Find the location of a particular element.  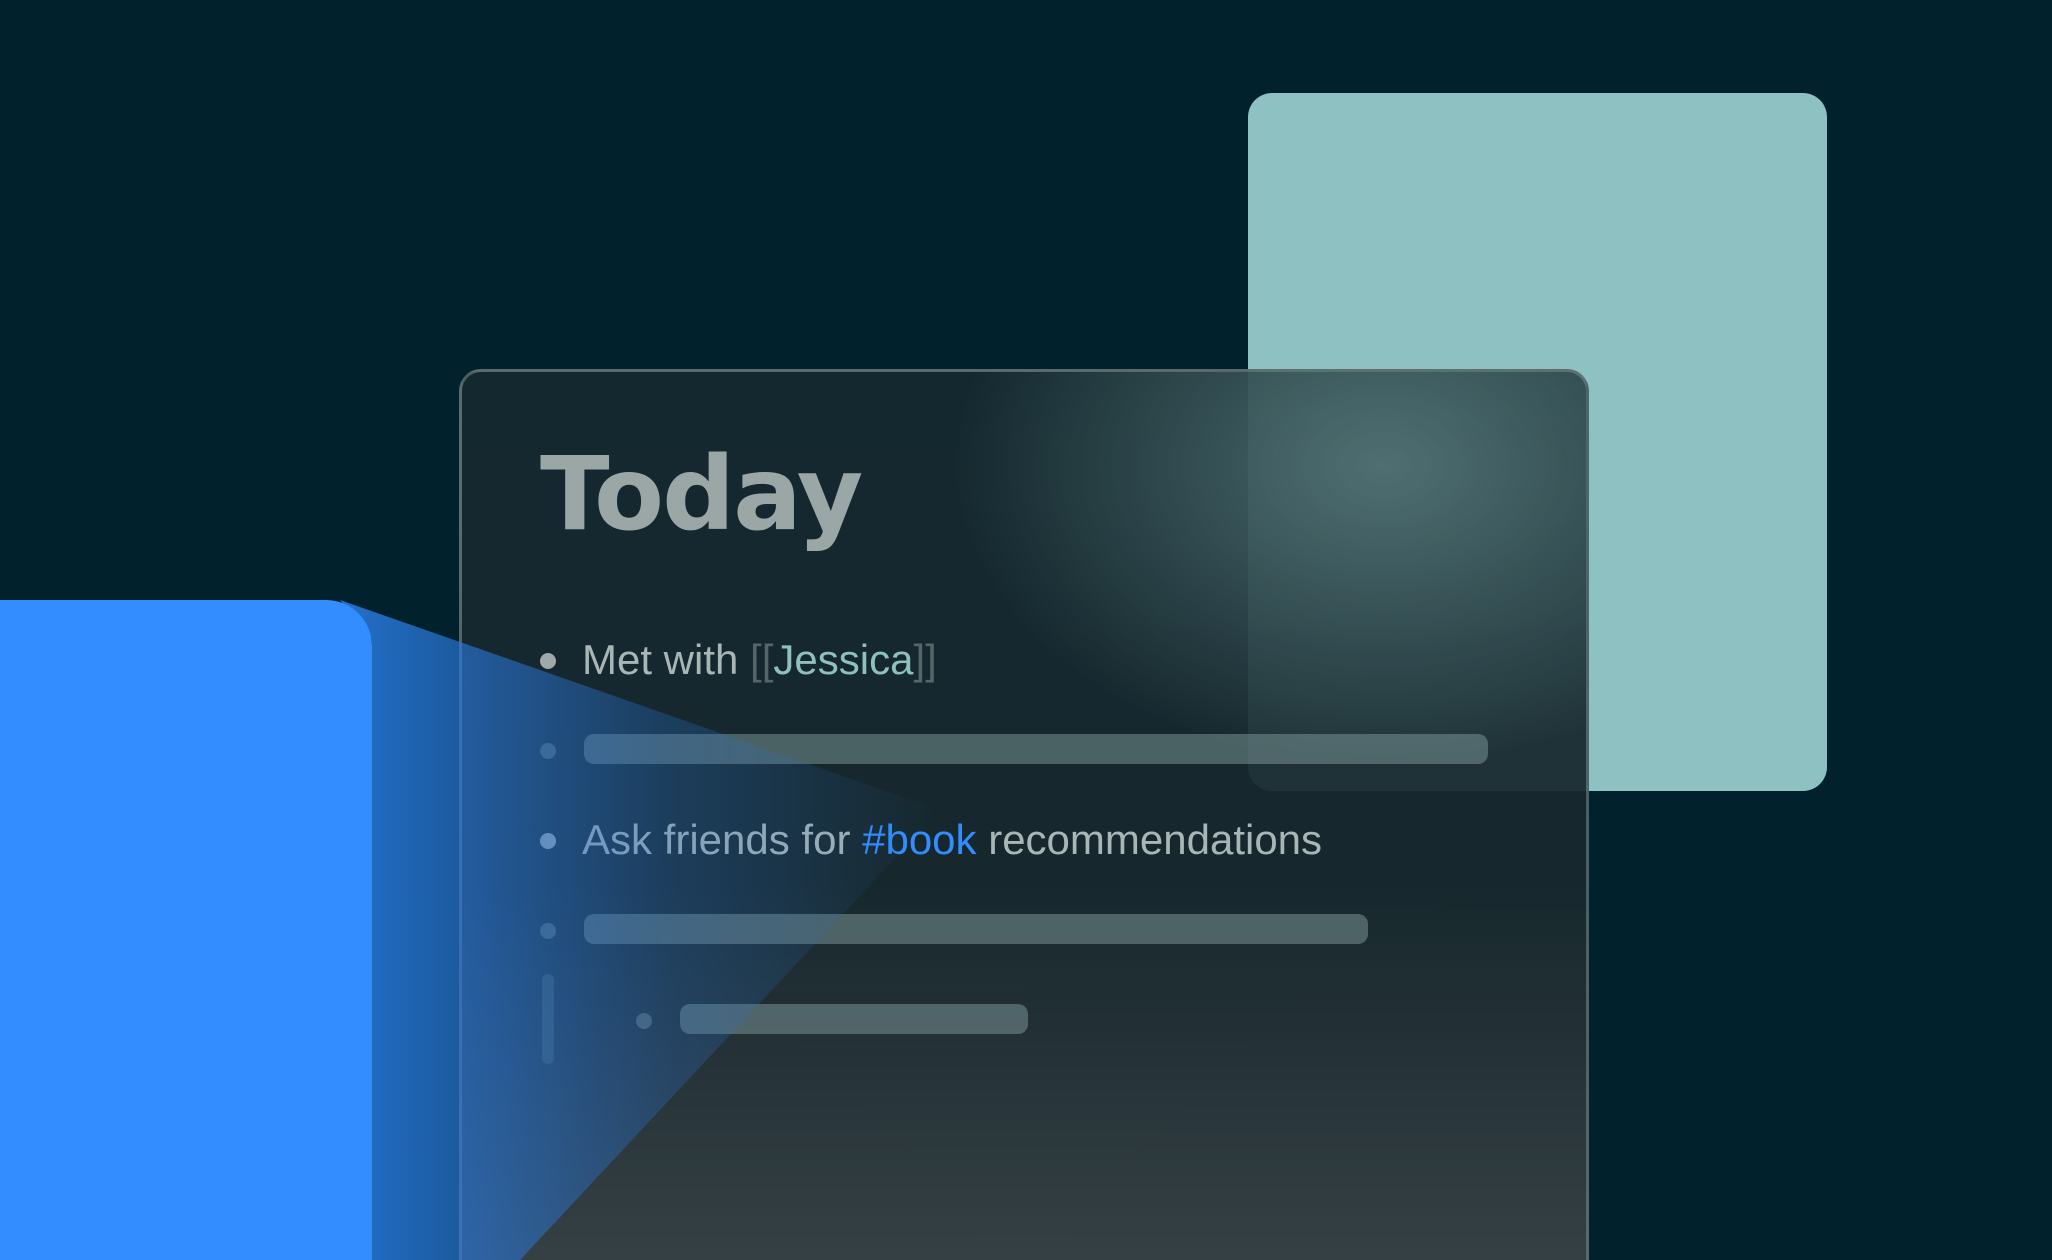

list-item-text: Ask friends for is located at coordinates (722, 839).